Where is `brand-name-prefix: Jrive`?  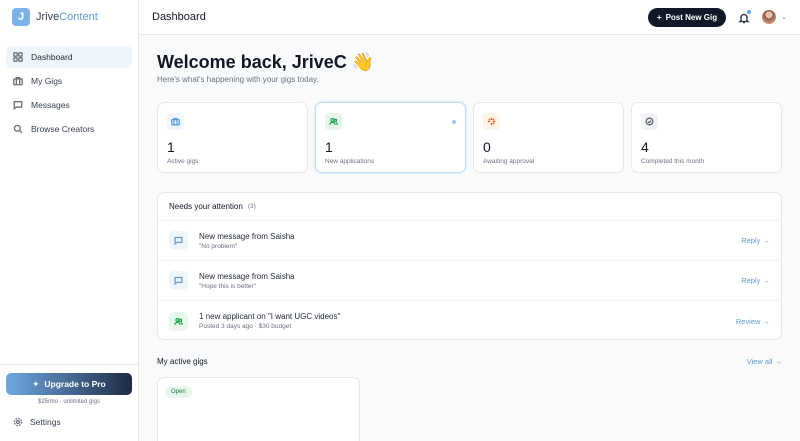
brand-name-prefix: Jrive is located at coordinates (48, 17).